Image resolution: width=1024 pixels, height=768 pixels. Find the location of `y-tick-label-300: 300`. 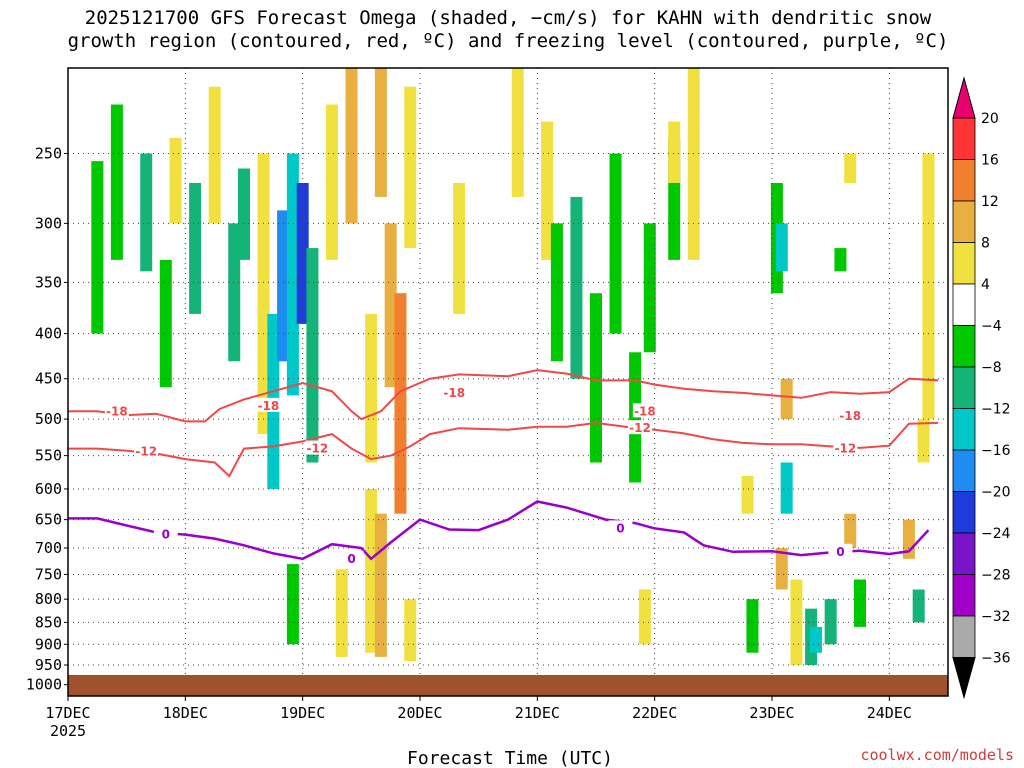

y-tick-label-300: 300 is located at coordinates (48, 223).